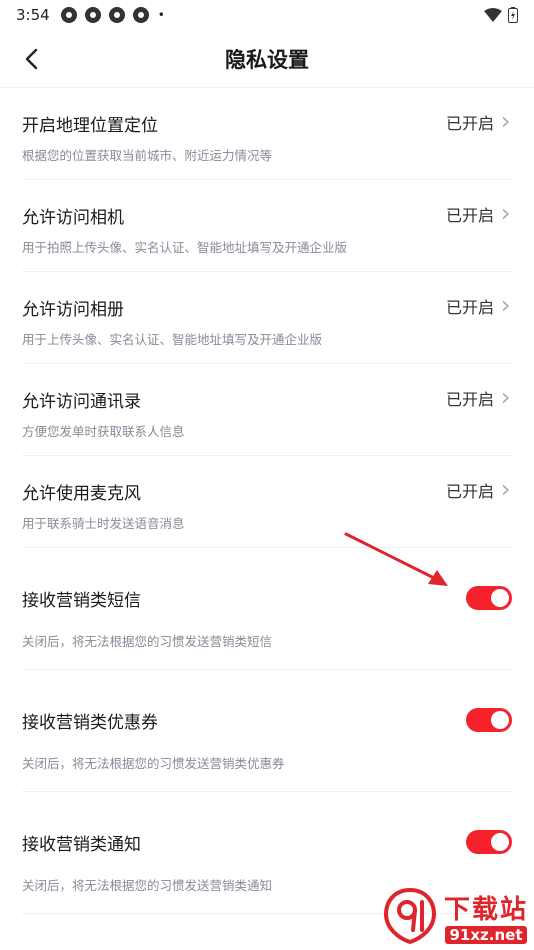 The width and height of the screenshot is (534, 950). I want to click on back-button, so click(31, 59).